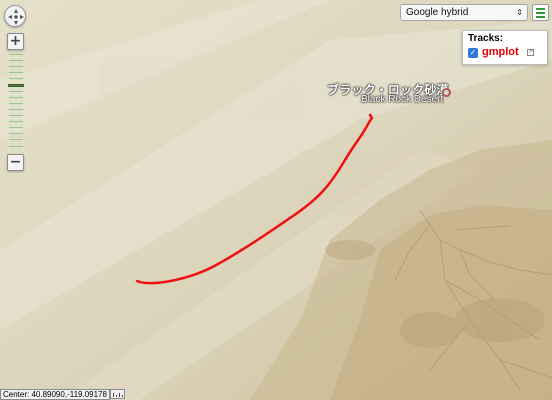 This screenshot has height=400, width=552. Describe the element at coordinates (473, 53) in the screenshot. I see `track-checkbox: ✓` at that location.